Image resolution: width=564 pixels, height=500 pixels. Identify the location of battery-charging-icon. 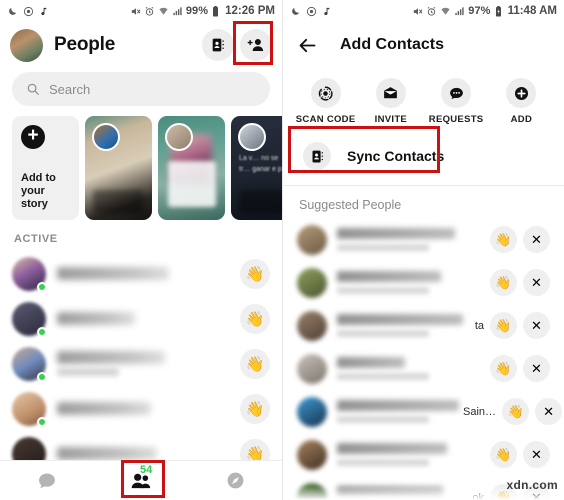
(498, 11).